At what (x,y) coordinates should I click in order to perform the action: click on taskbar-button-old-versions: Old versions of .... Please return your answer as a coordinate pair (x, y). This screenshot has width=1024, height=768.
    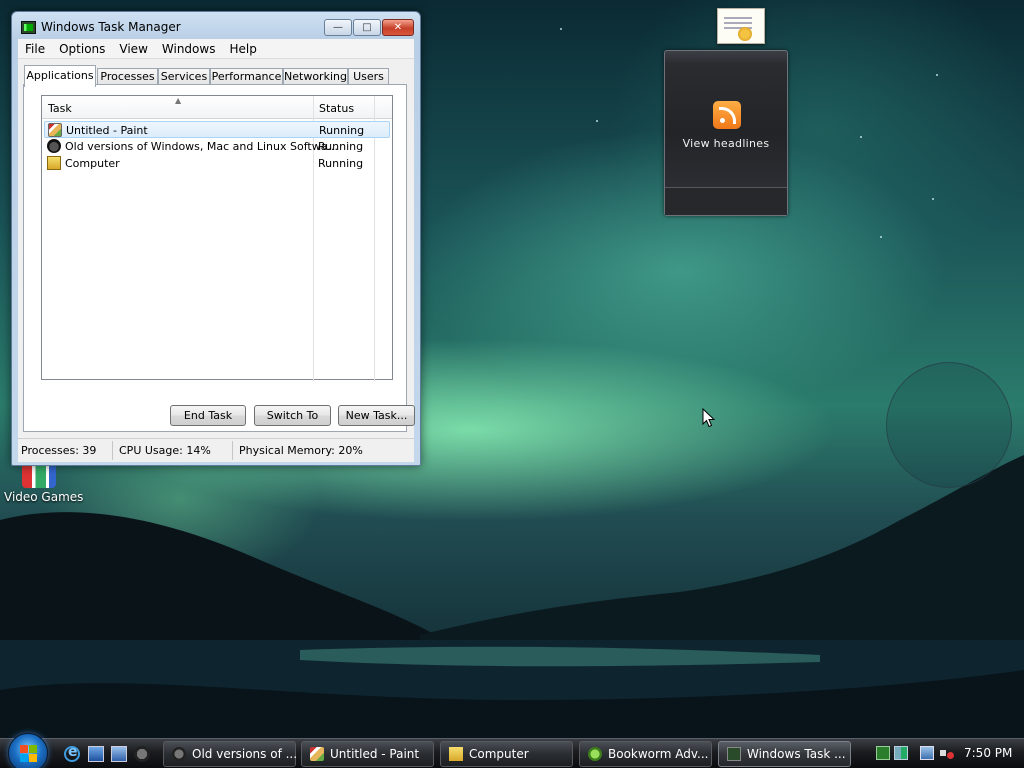
    Looking at the image, I should click on (230, 754).